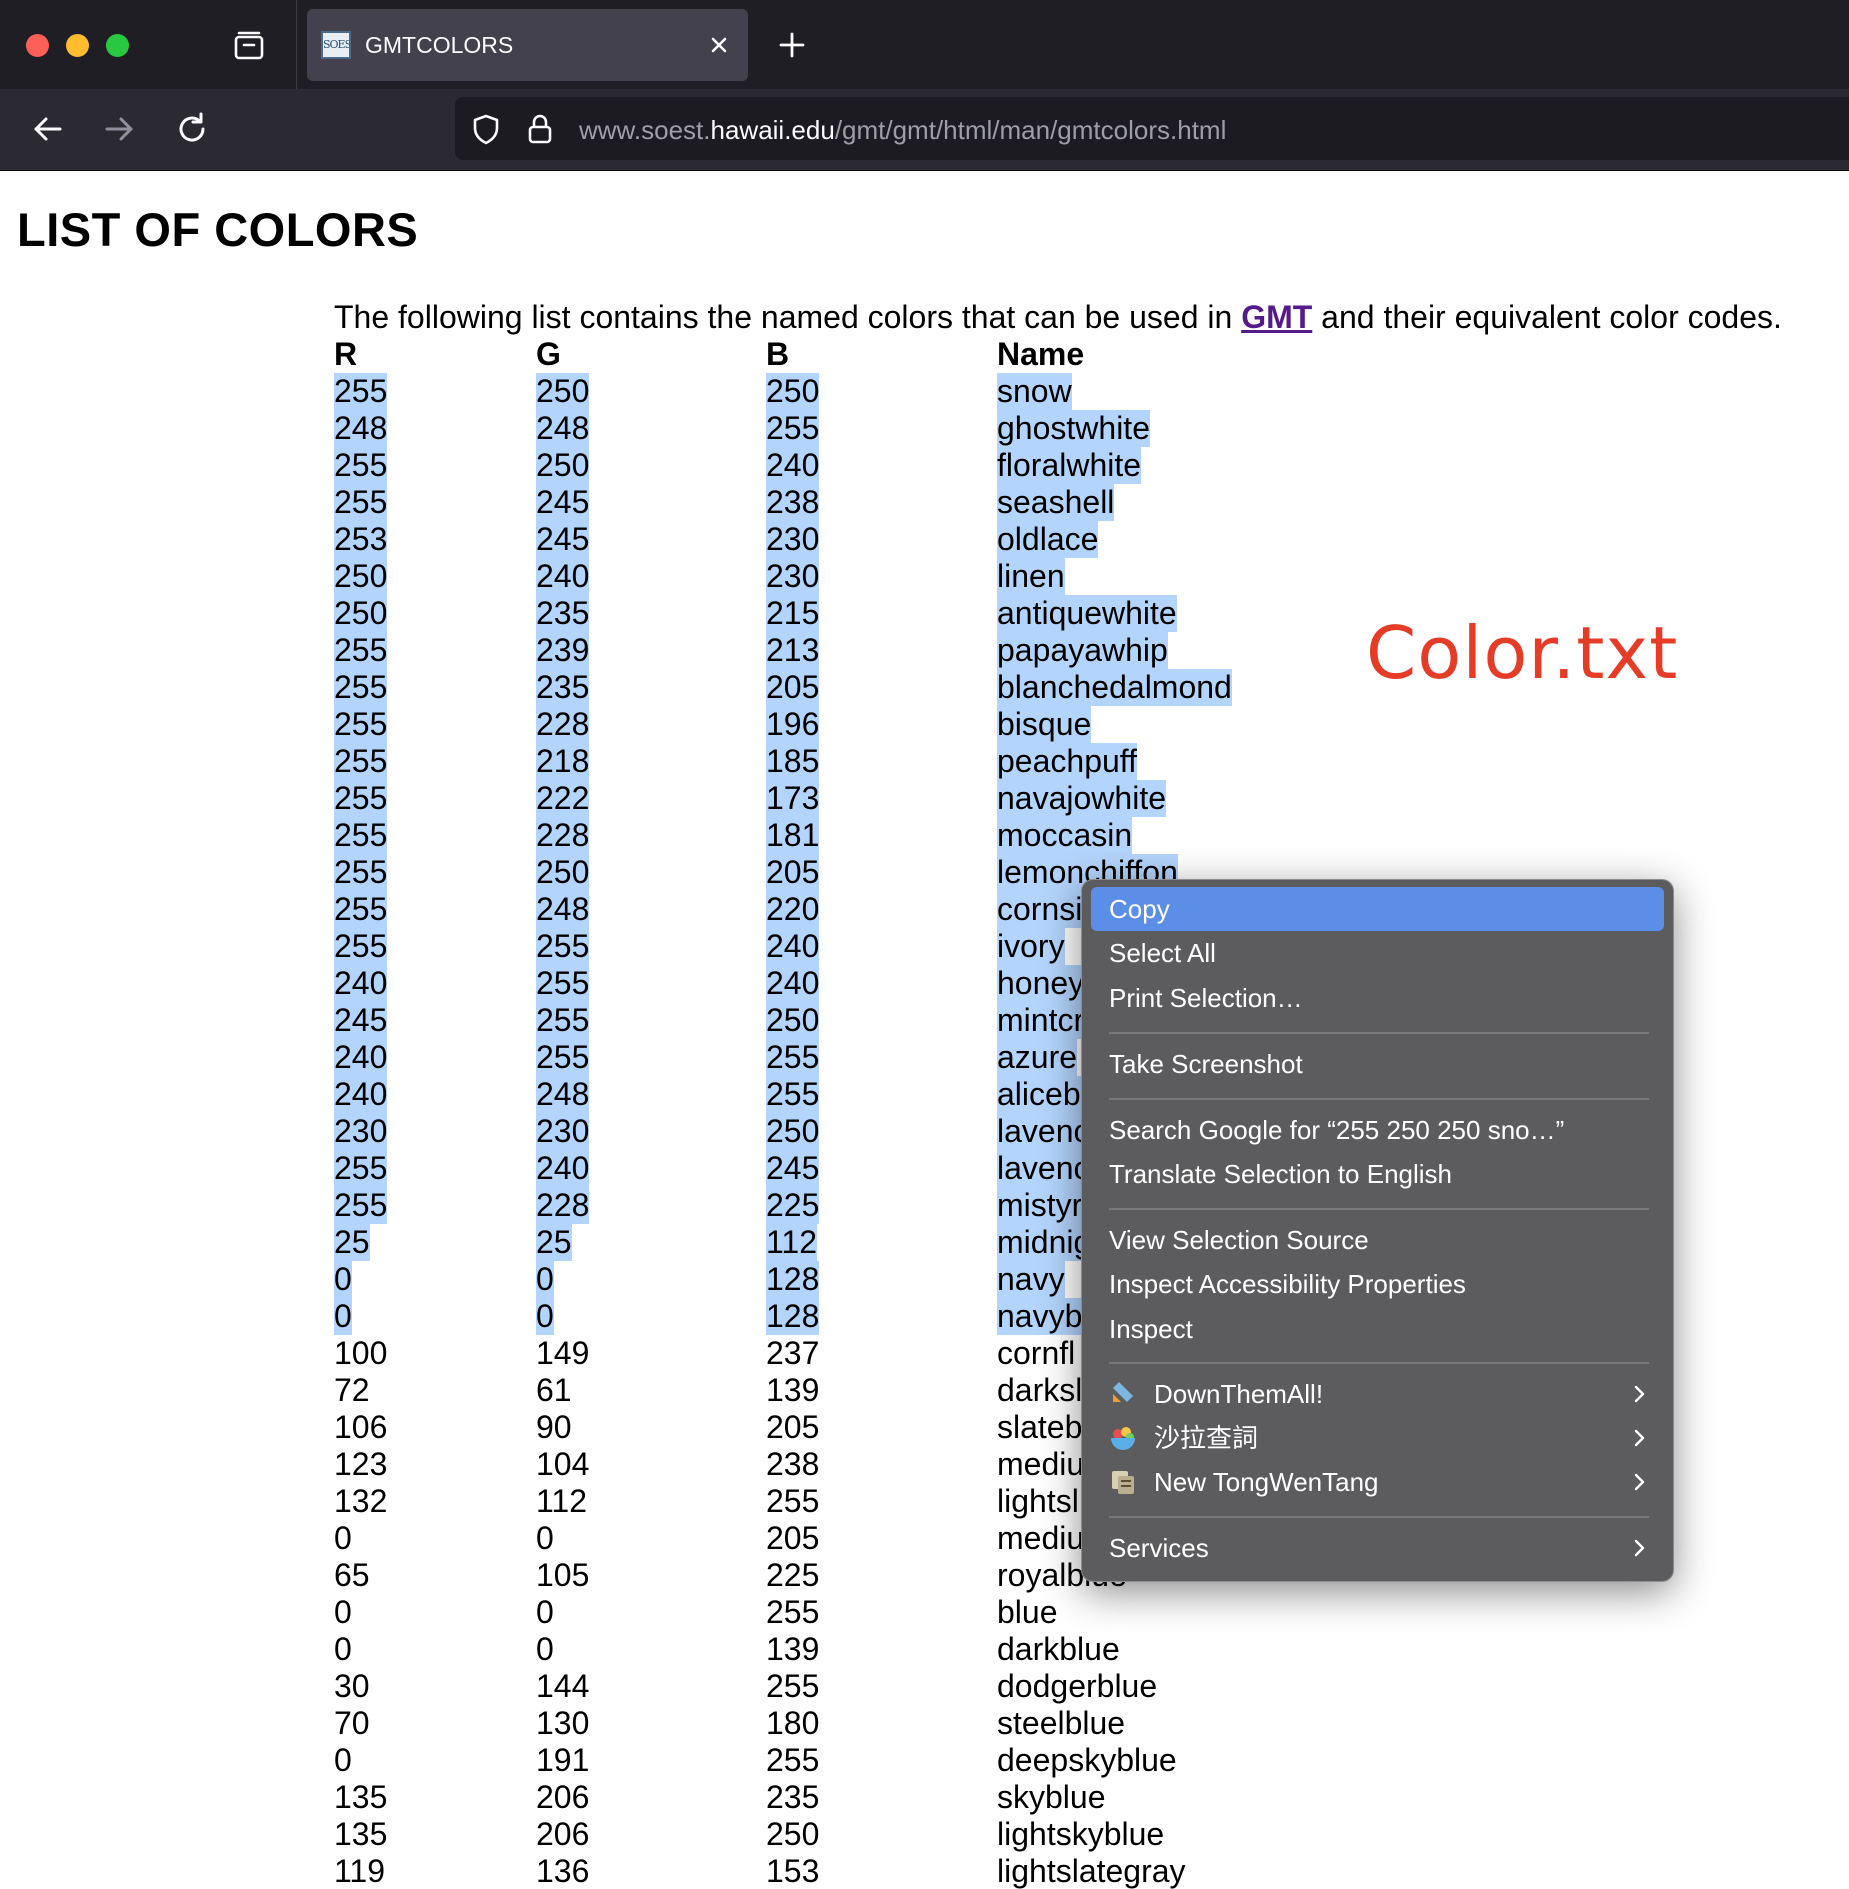 This screenshot has height=1889, width=1849. I want to click on cell-g: 255, so click(563, 1057).